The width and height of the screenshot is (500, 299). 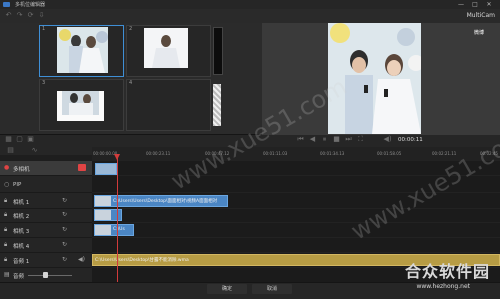 What do you see at coordinates (19, 15) in the screenshot?
I see `redo-icon: ↷` at bounding box center [19, 15].